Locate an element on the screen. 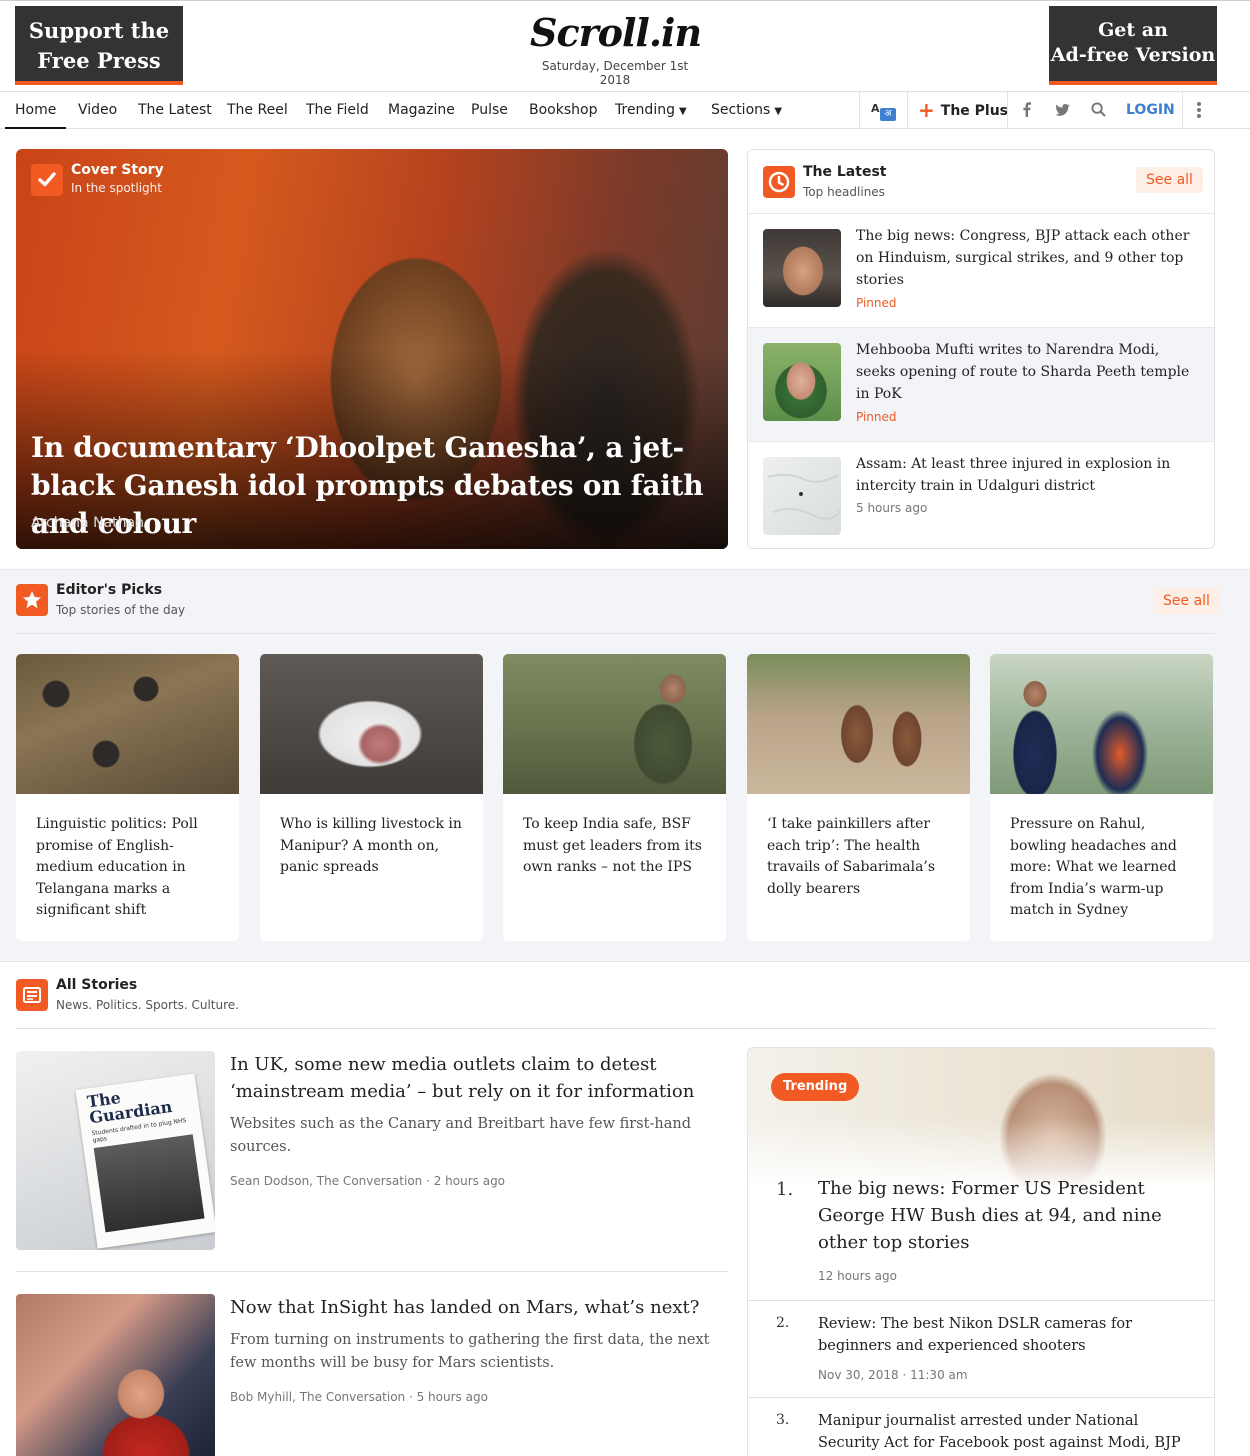 The width and height of the screenshot is (1250, 1456). logo-wordmark: Scroll.in is located at coordinates (616, 32).